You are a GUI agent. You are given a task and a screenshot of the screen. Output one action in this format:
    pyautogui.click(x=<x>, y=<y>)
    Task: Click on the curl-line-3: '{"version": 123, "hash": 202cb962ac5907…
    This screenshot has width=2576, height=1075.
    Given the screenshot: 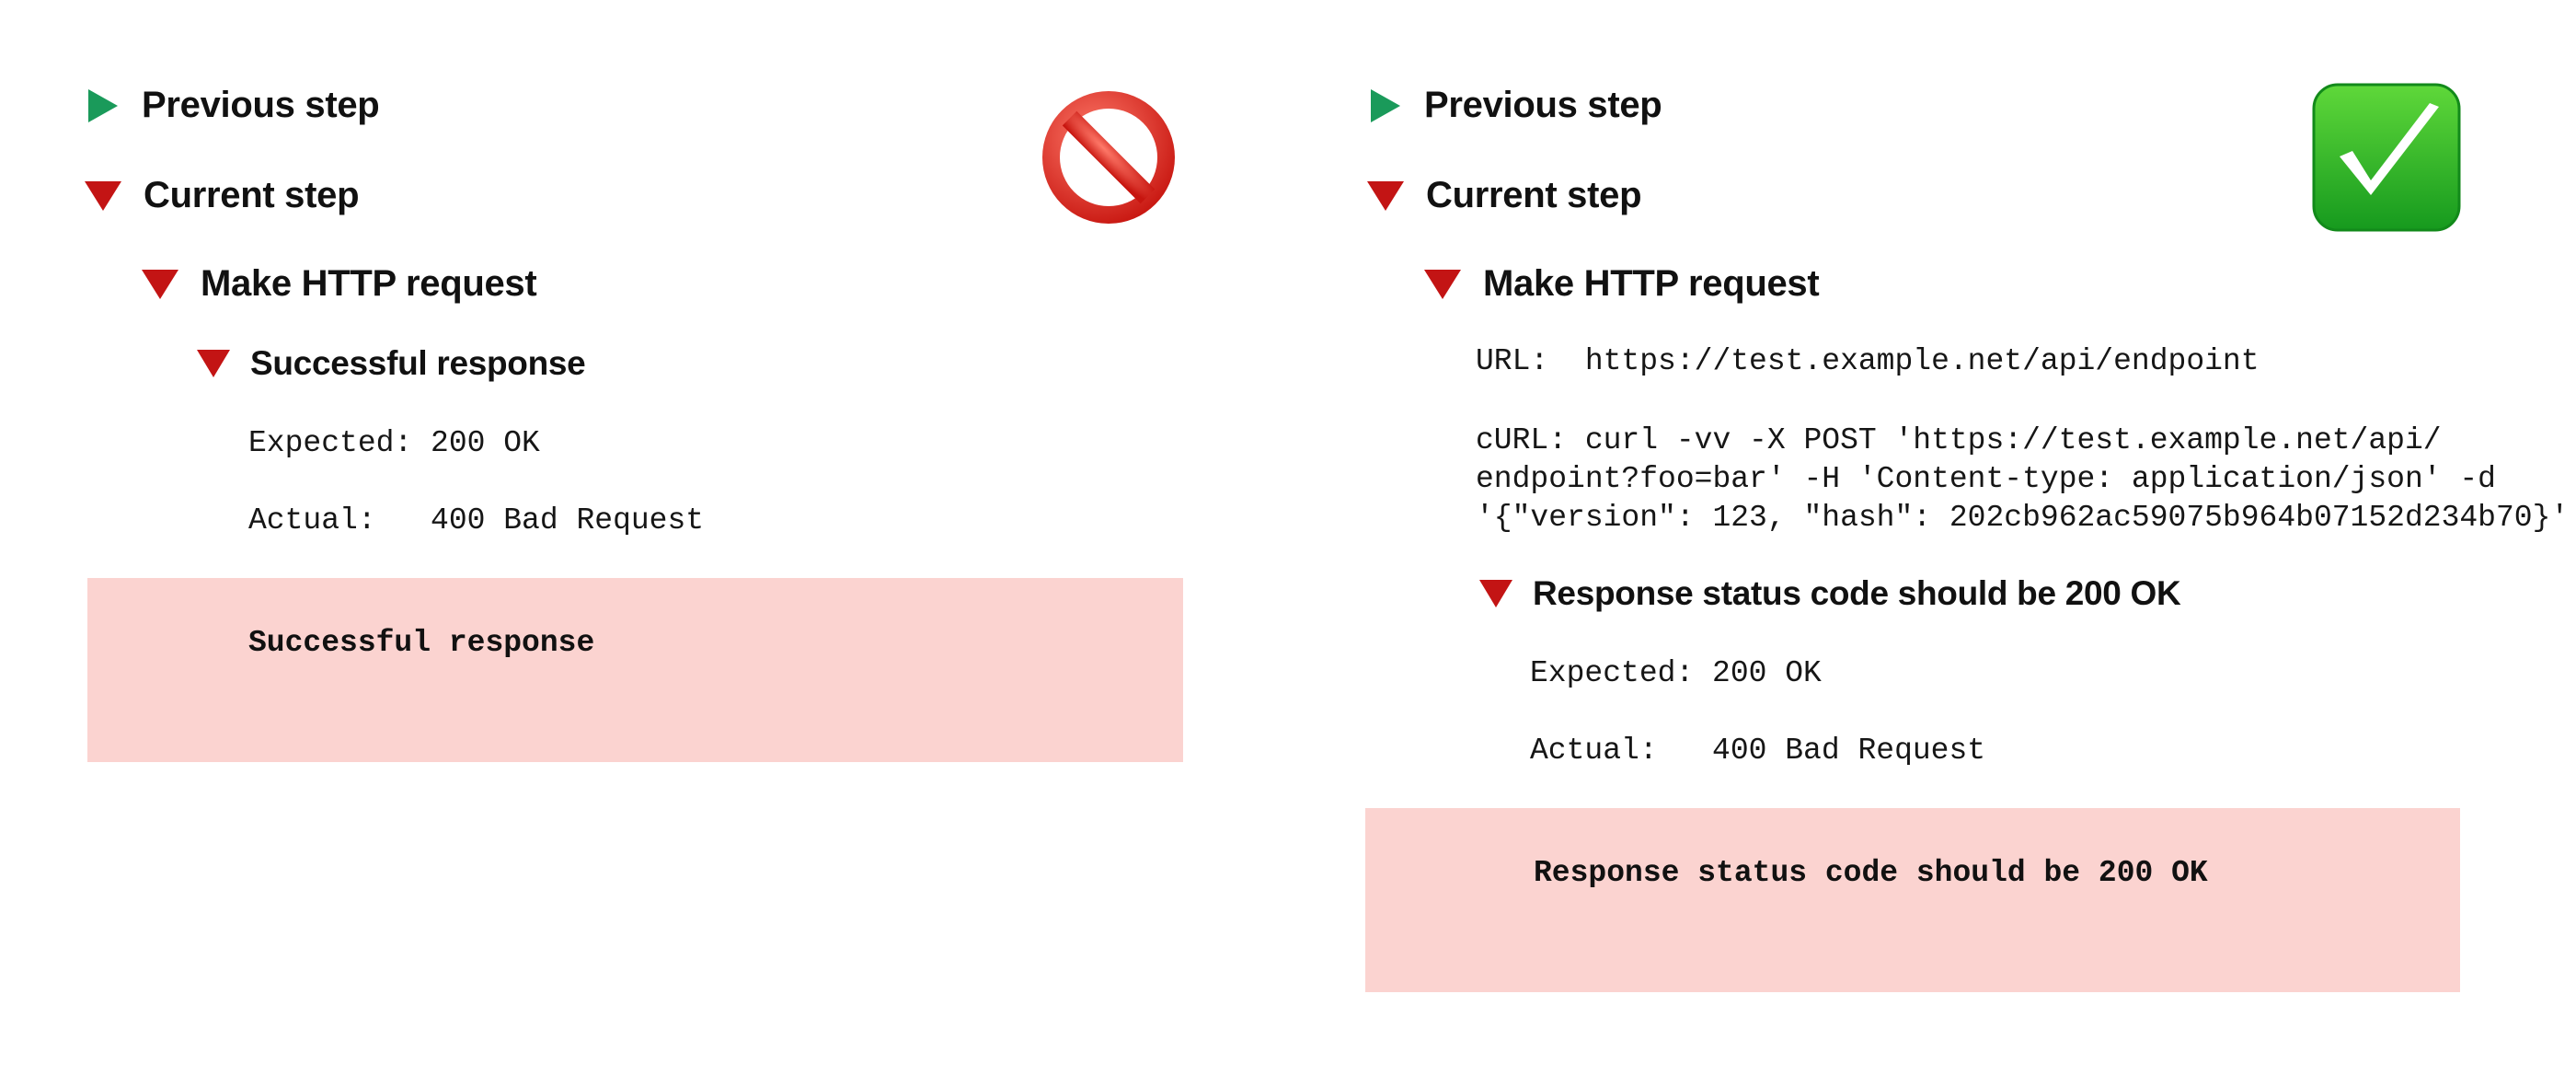 What is the action you would take?
    pyautogui.click(x=2023, y=518)
    